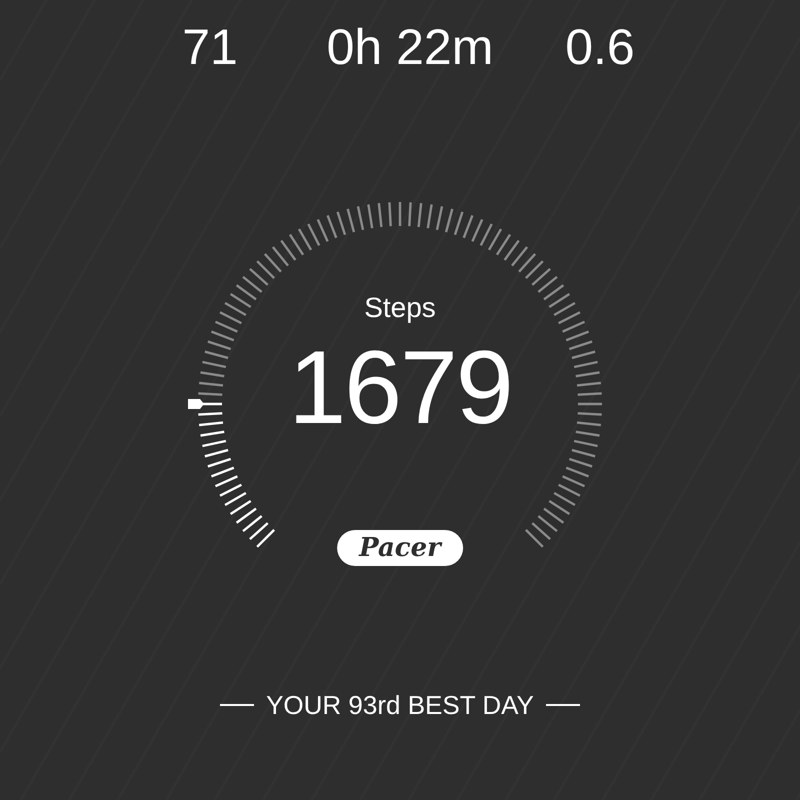 This screenshot has width=800, height=800. What do you see at coordinates (400, 388) in the screenshot?
I see `step-count: 1679` at bounding box center [400, 388].